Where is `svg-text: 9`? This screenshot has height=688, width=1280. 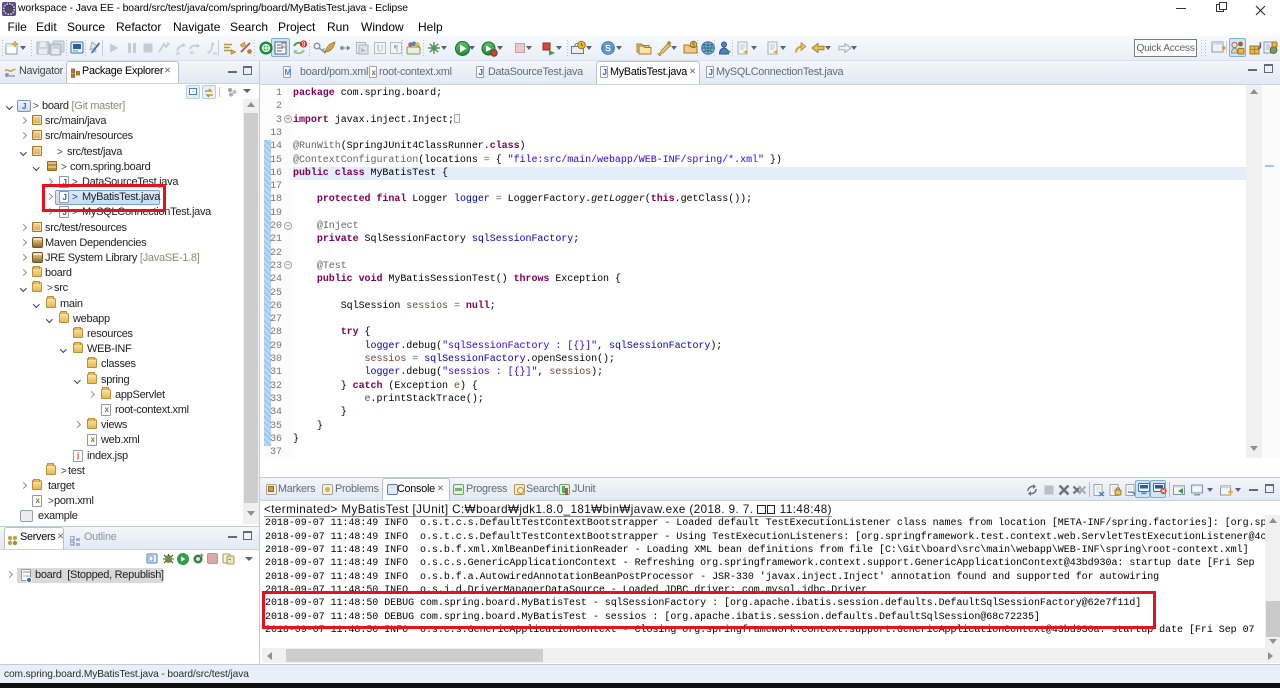 svg-text: 9 is located at coordinates (304, 45).